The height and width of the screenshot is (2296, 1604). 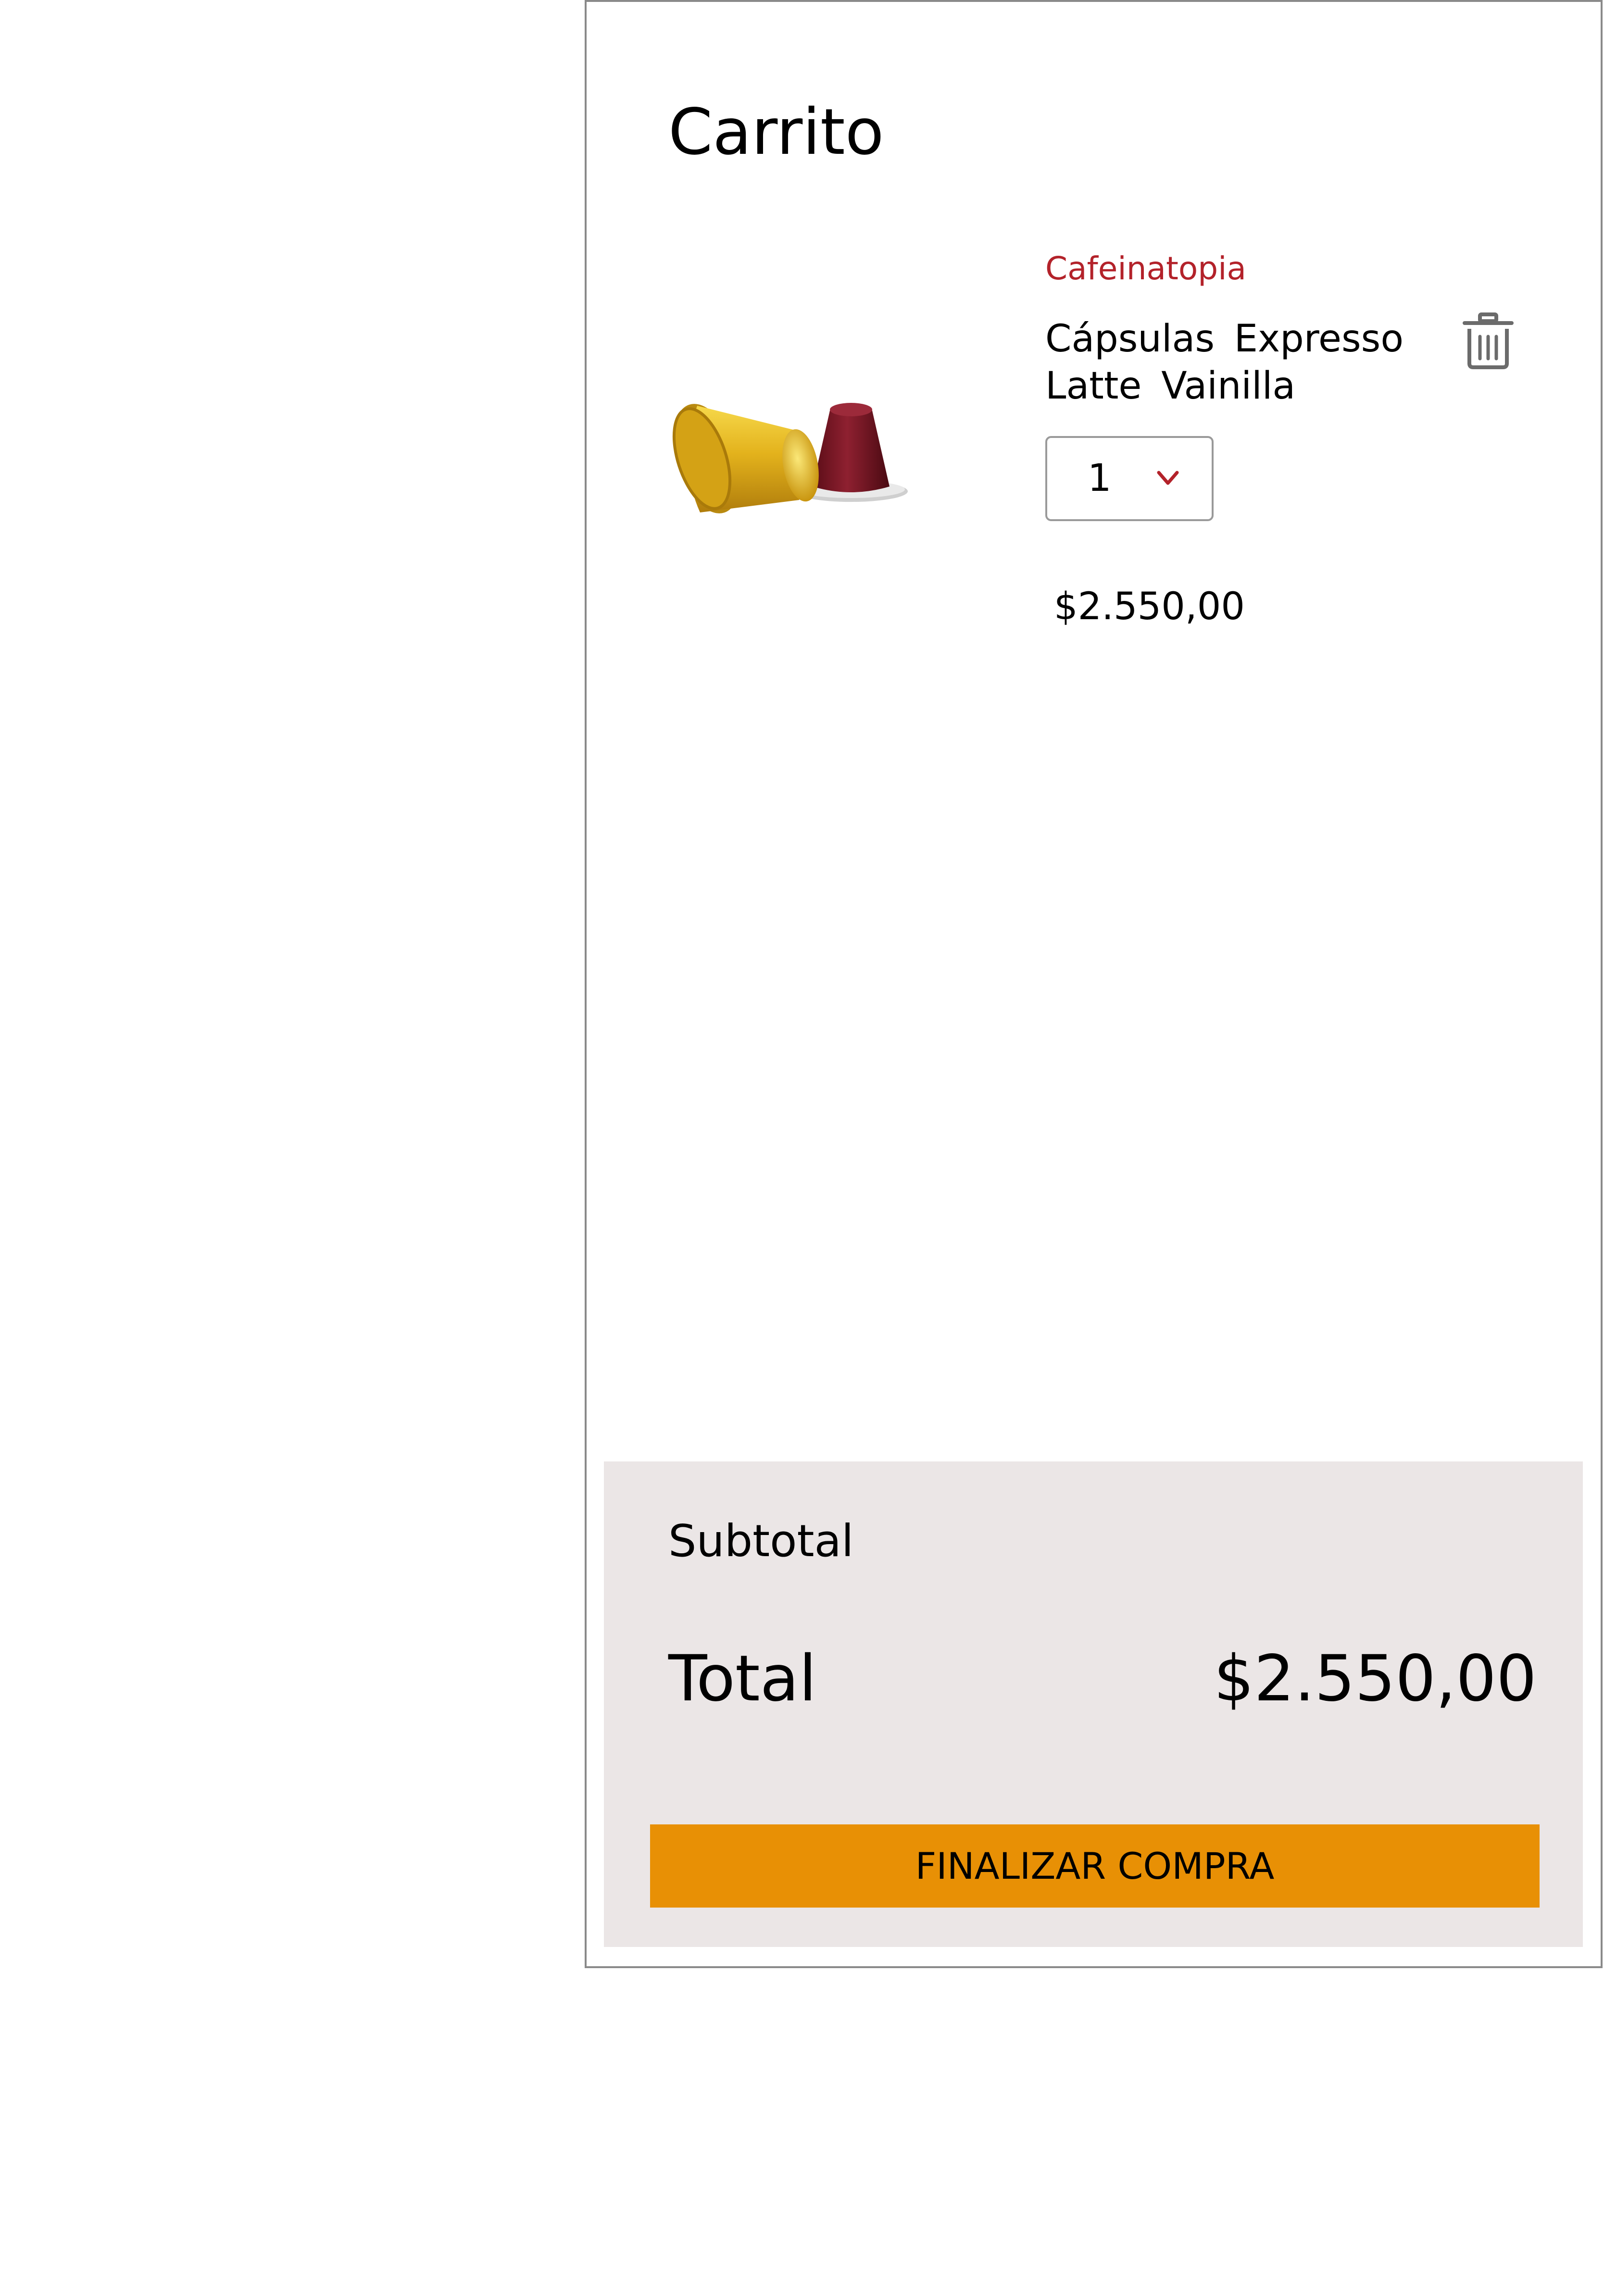 What do you see at coordinates (1242, 362) in the screenshot?
I see `product-name: Cápsulas Expresso Latte Vainilla` at bounding box center [1242, 362].